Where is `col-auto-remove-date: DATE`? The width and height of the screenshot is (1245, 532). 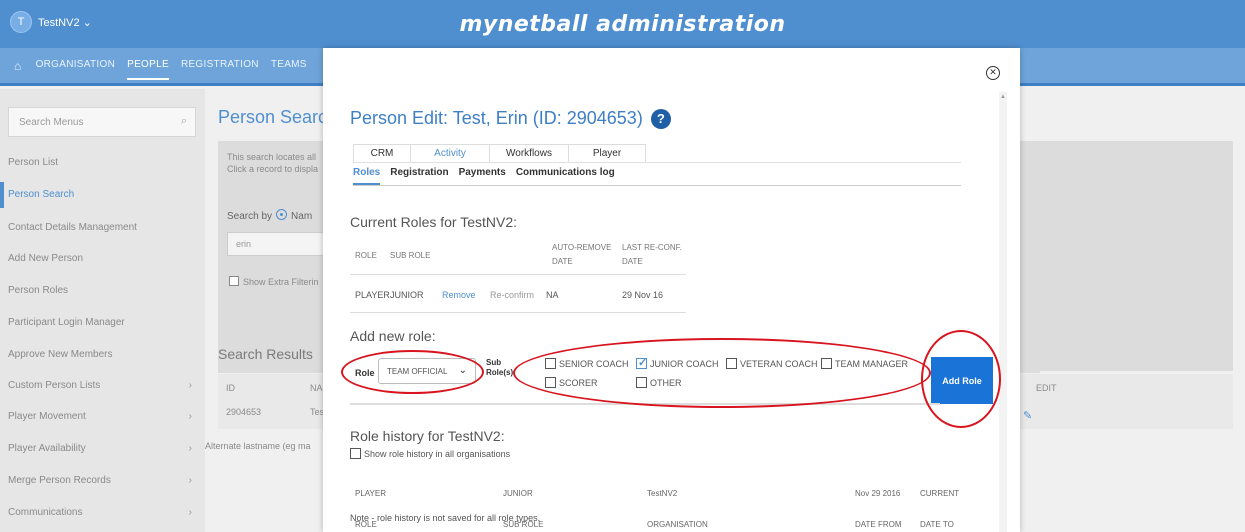
col-auto-remove-date: DATE is located at coordinates (562, 261).